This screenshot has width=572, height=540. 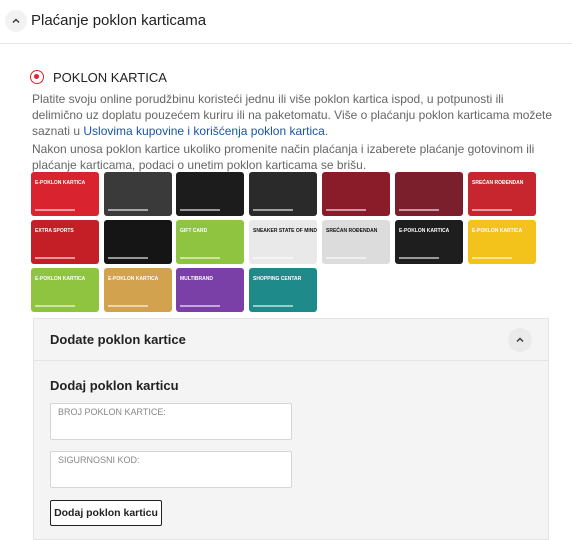 What do you see at coordinates (54, 231) in the screenshot?
I see `card-label: EXTRA SPORTS` at bounding box center [54, 231].